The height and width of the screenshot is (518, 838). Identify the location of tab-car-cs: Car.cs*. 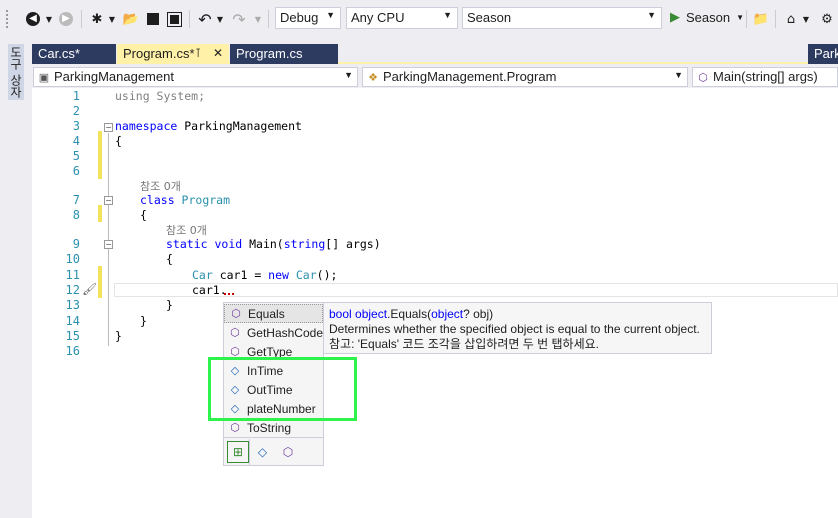
(74, 54).